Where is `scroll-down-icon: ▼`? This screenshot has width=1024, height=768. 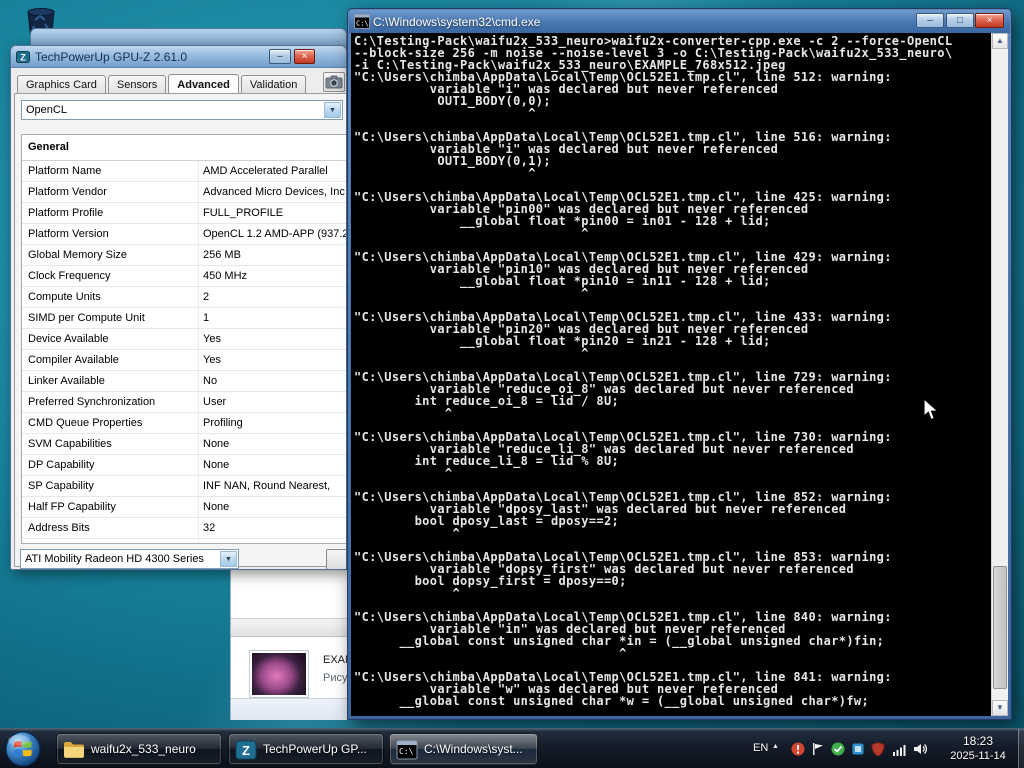 scroll-down-icon: ▼ is located at coordinates (1000, 708).